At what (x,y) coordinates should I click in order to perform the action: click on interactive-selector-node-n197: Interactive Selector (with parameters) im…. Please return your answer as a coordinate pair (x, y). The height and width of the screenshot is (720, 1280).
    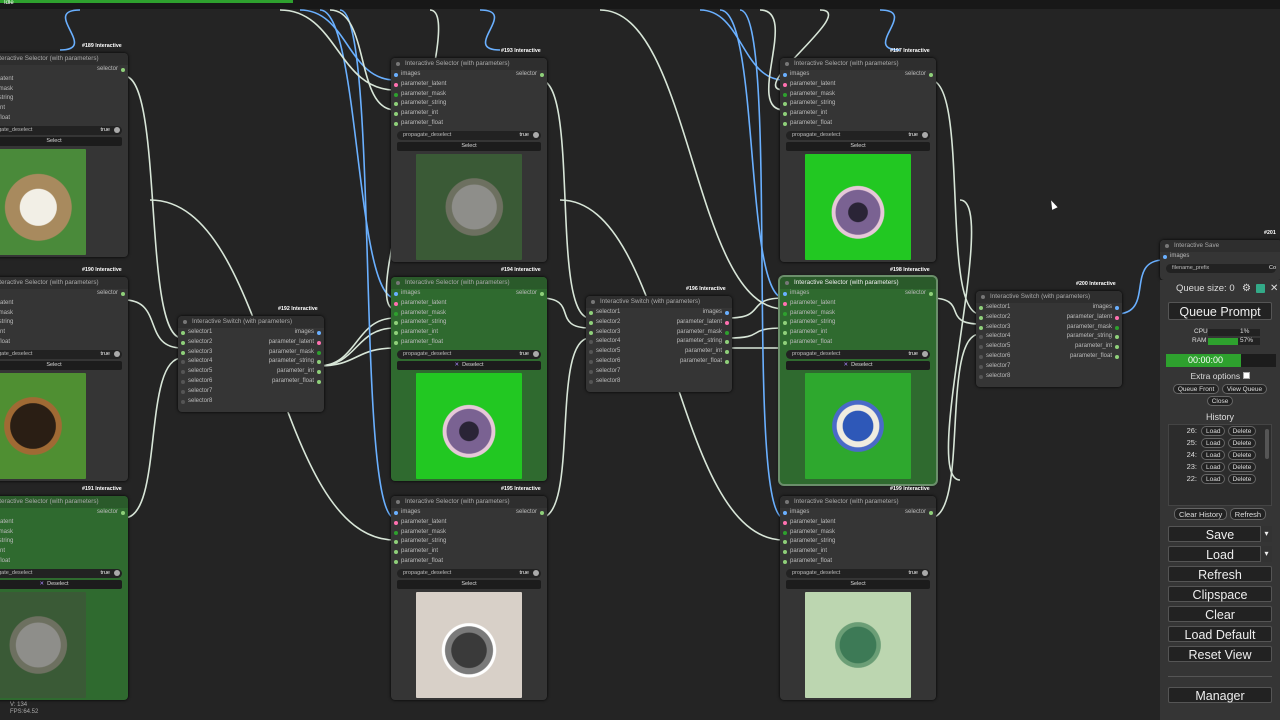
    Looking at the image, I should click on (858, 160).